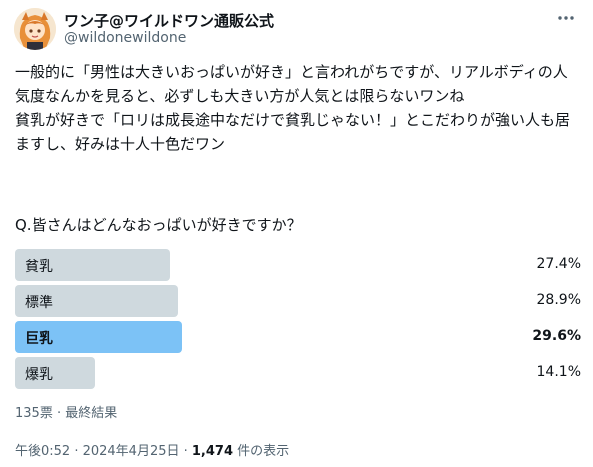 This screenshot has height=467, width=593. I want to click on timestamp: 午後0:52 · 2024年4月25日 ·, so click(103, 451).